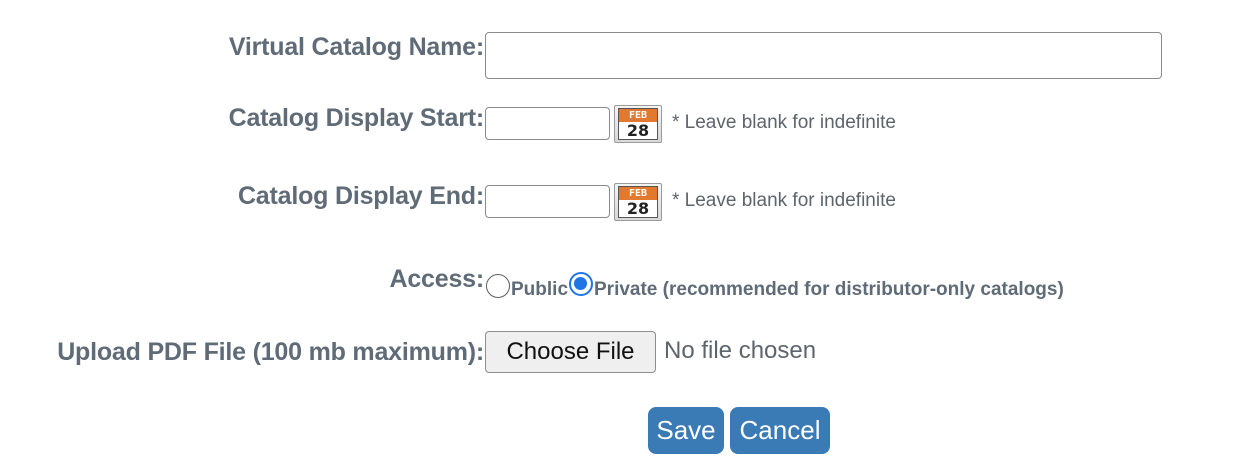  Describe the element at coordinates (356, 47) in the screenshot. I see `catalog-name-label: Virtual Catalog Name:` at that location.